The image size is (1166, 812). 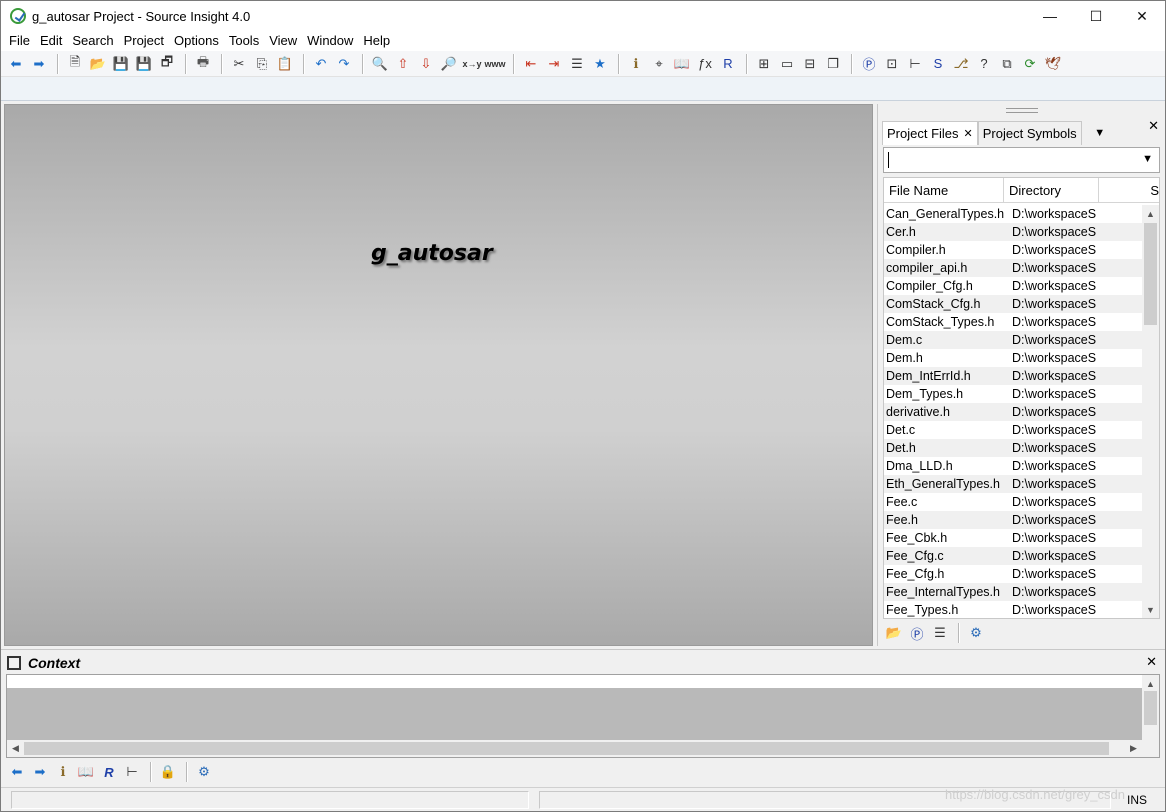 I want to click on open-folder-icon: 📂, so click(x=894, y=633).